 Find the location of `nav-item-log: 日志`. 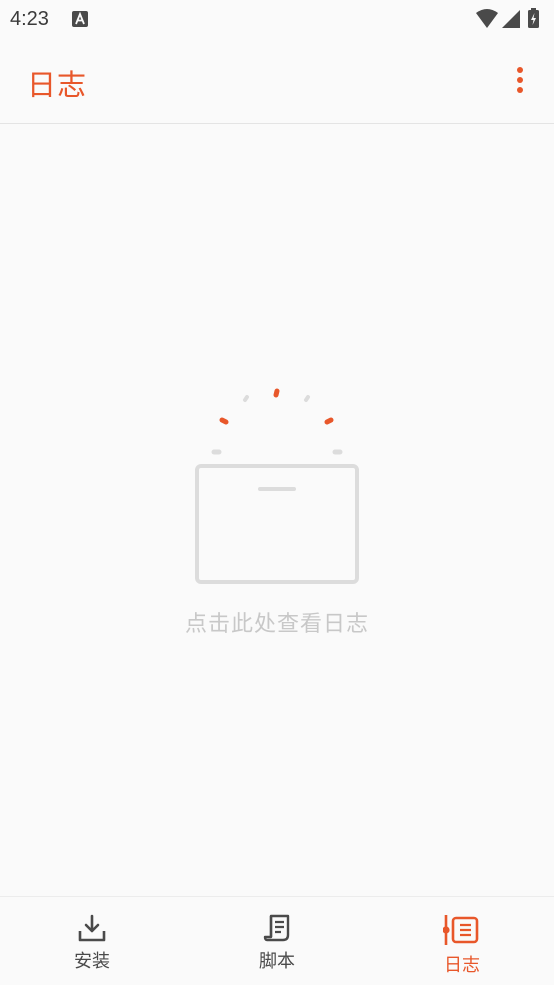

nav-item-log: 日志 is located at coordinates (462, 941).